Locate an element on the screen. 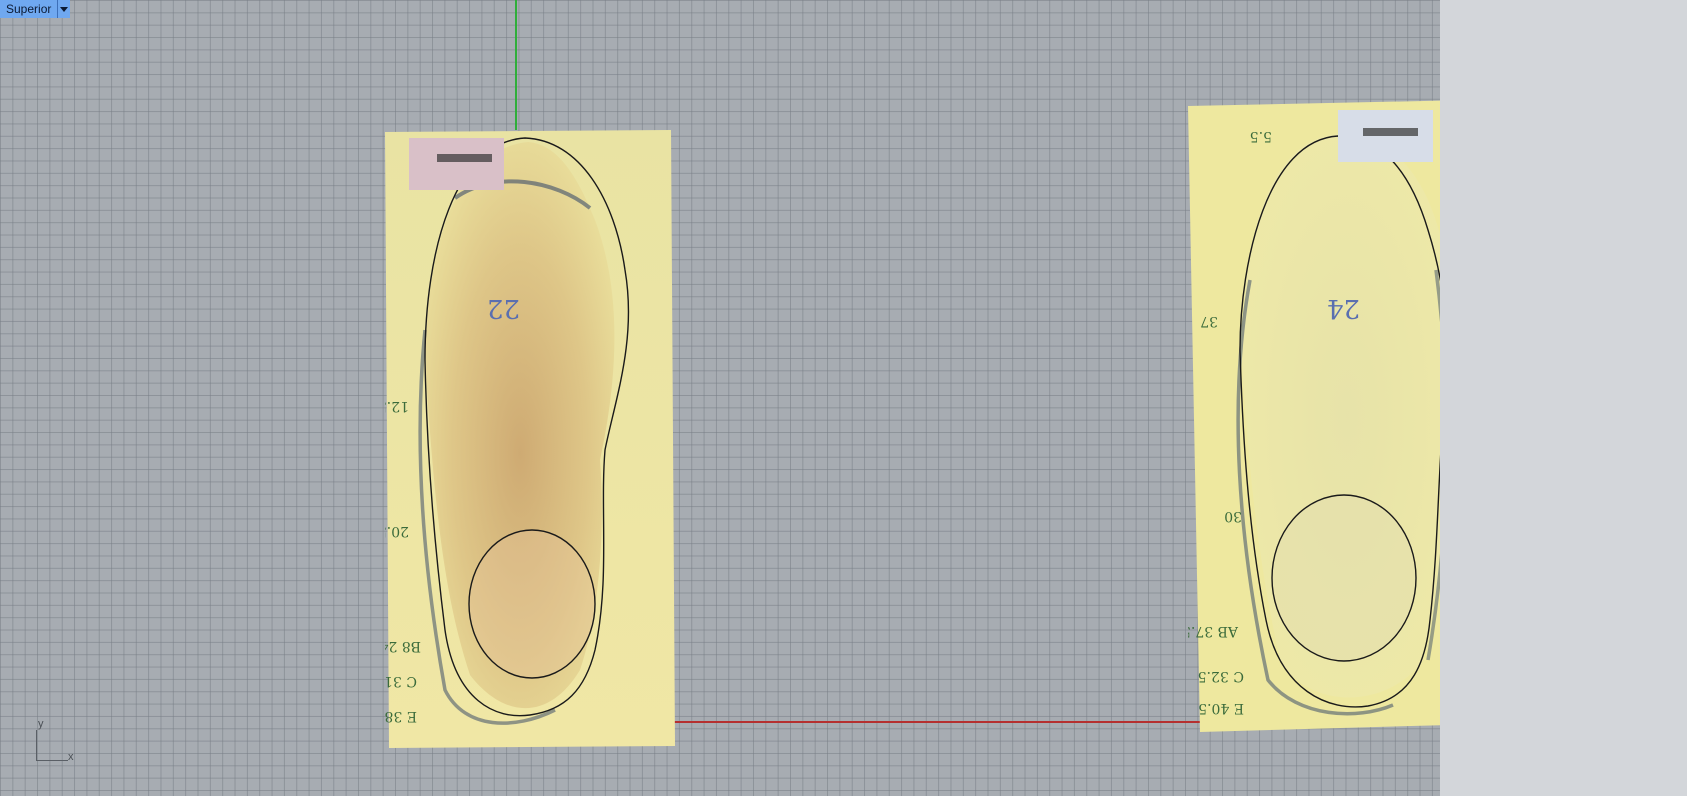 This screenshot has width=1687, height=796. photo-note-4: C 31 is located at coordinates (401, 681).